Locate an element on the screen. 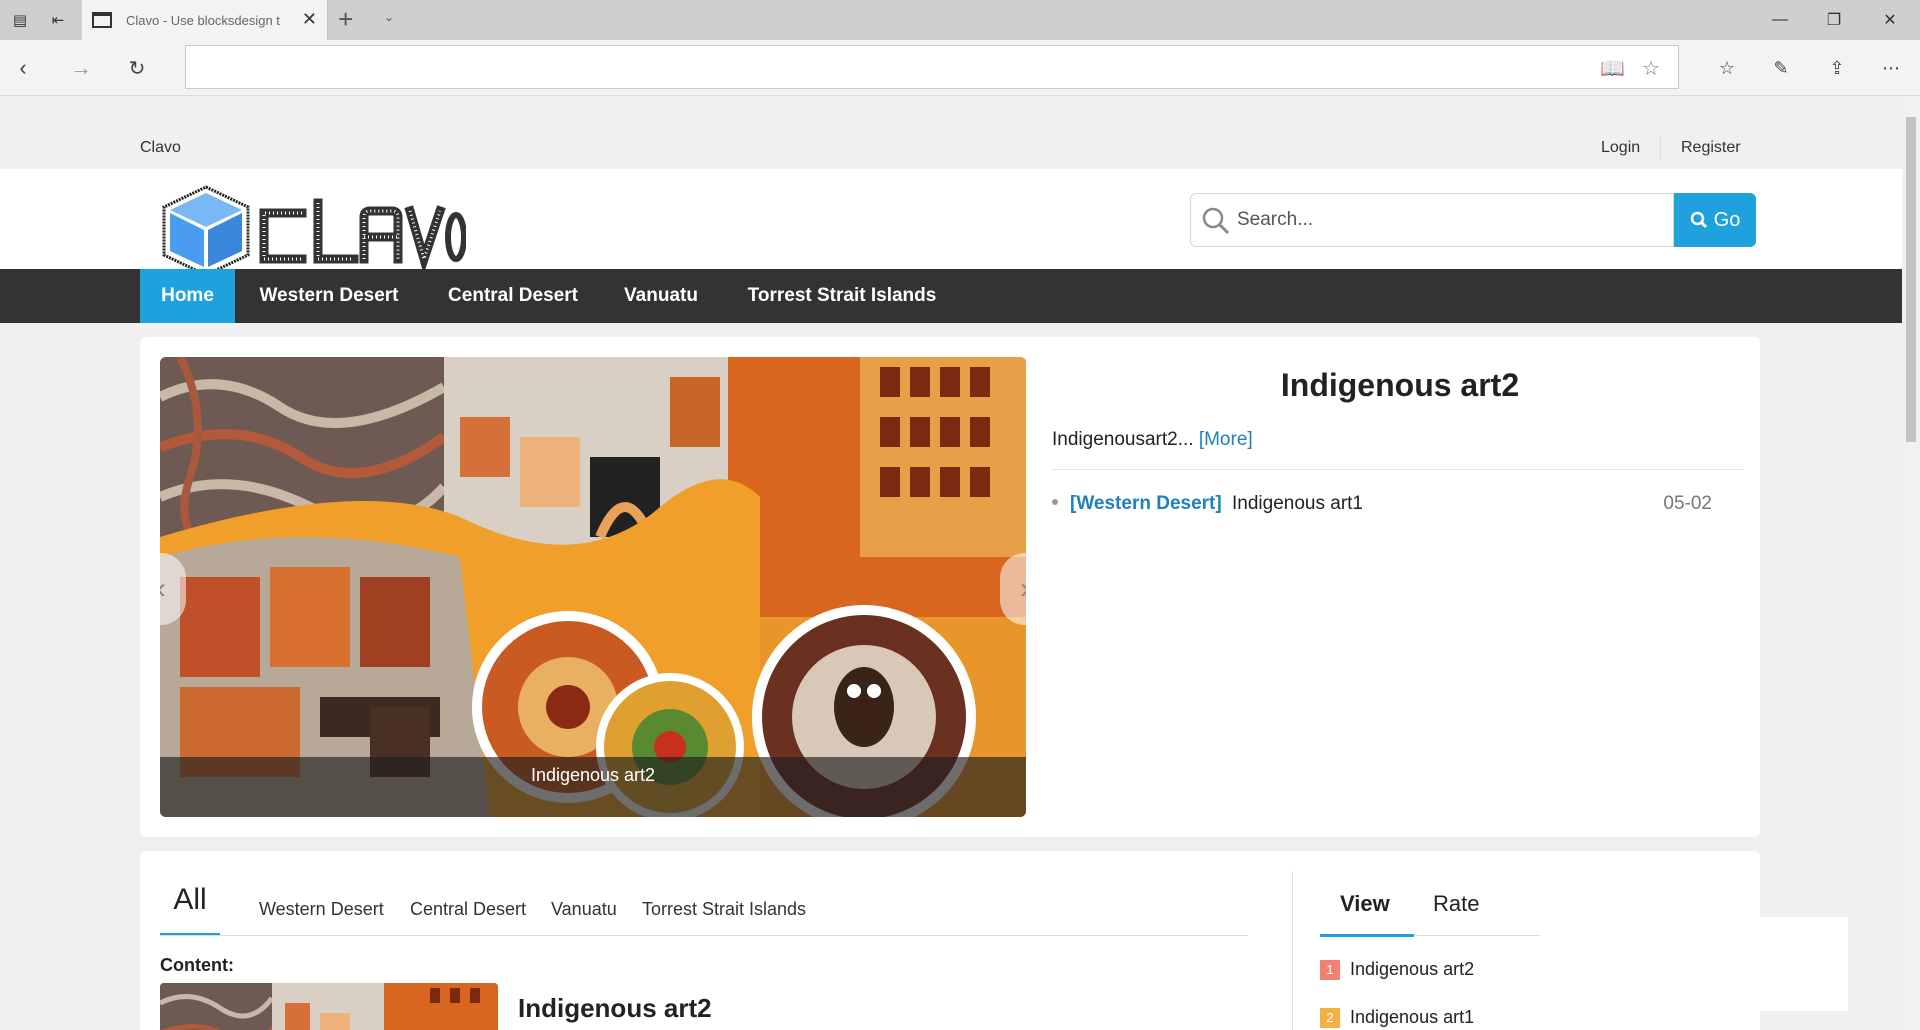 The image size is (1920, 1030). site-header: Go is located at coordinates (951, 223).